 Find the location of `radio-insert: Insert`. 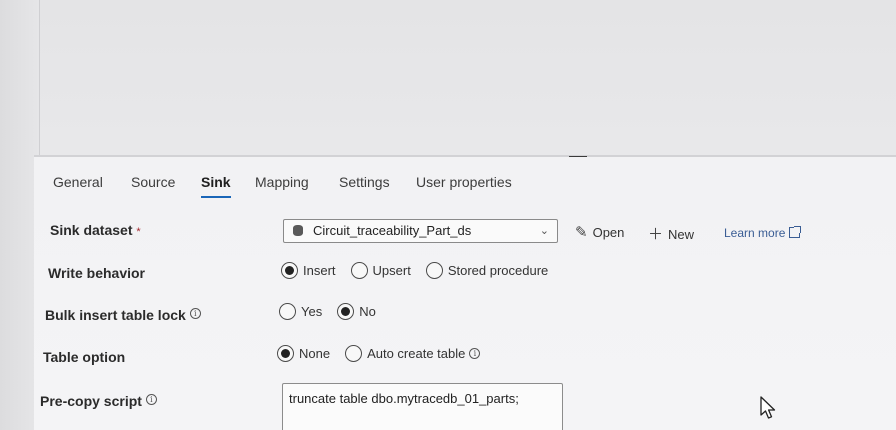

radio-insert: Insert is located at coordinates (308, 270).